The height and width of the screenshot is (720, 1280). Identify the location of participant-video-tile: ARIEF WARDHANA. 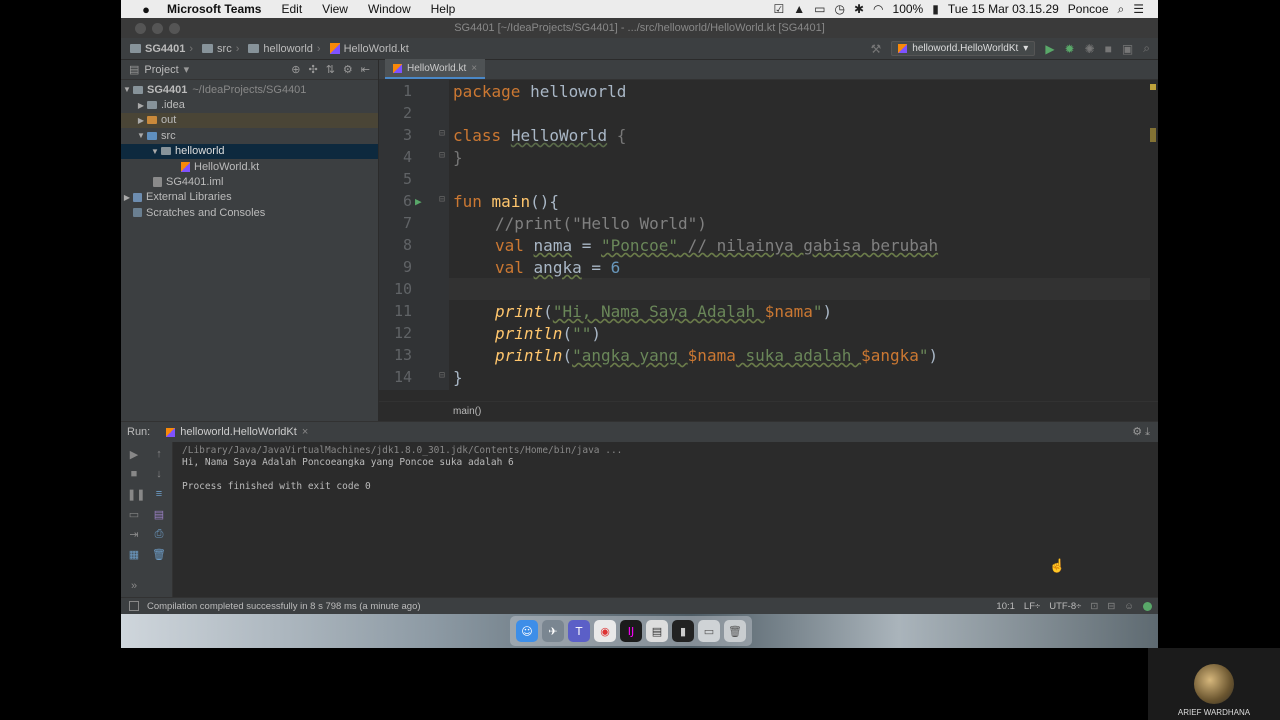
(1214, 684).